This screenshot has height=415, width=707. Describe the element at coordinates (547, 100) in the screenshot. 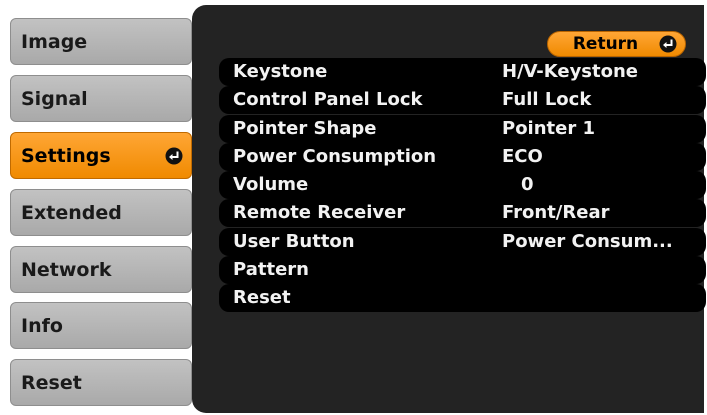

I see `menu-row-value: Full Lock` at that location.